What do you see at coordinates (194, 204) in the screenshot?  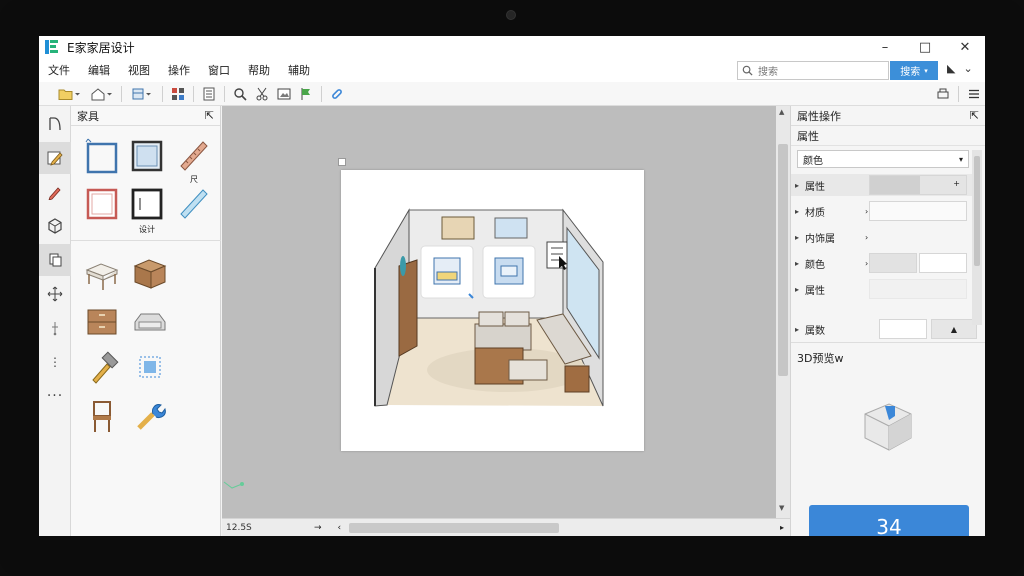 I see `glass-wall-icon` at bounding box center [194, 204].